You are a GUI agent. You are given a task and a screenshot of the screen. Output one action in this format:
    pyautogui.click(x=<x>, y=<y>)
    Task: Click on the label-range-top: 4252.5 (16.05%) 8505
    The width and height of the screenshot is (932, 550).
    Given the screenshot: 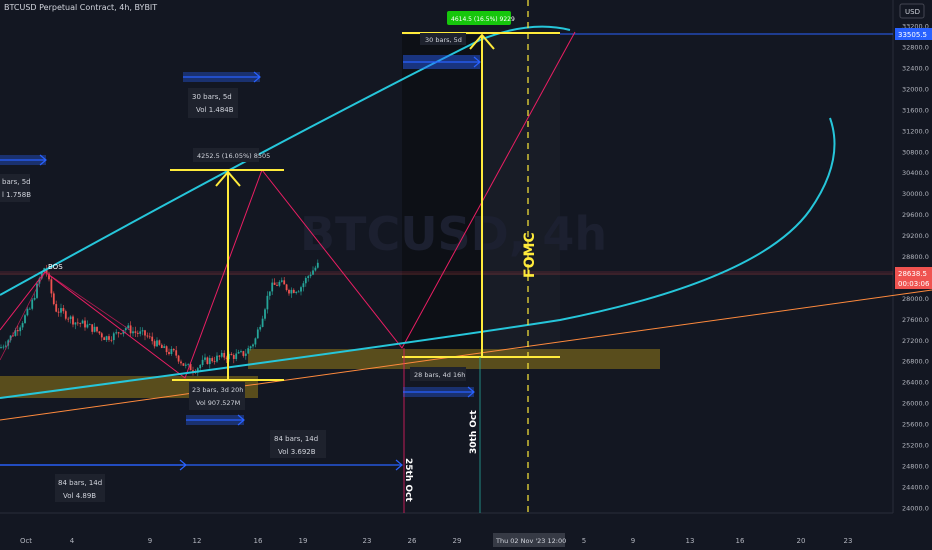 What is the action you would take?
    pyautogui.click(x=233, y=156)
    